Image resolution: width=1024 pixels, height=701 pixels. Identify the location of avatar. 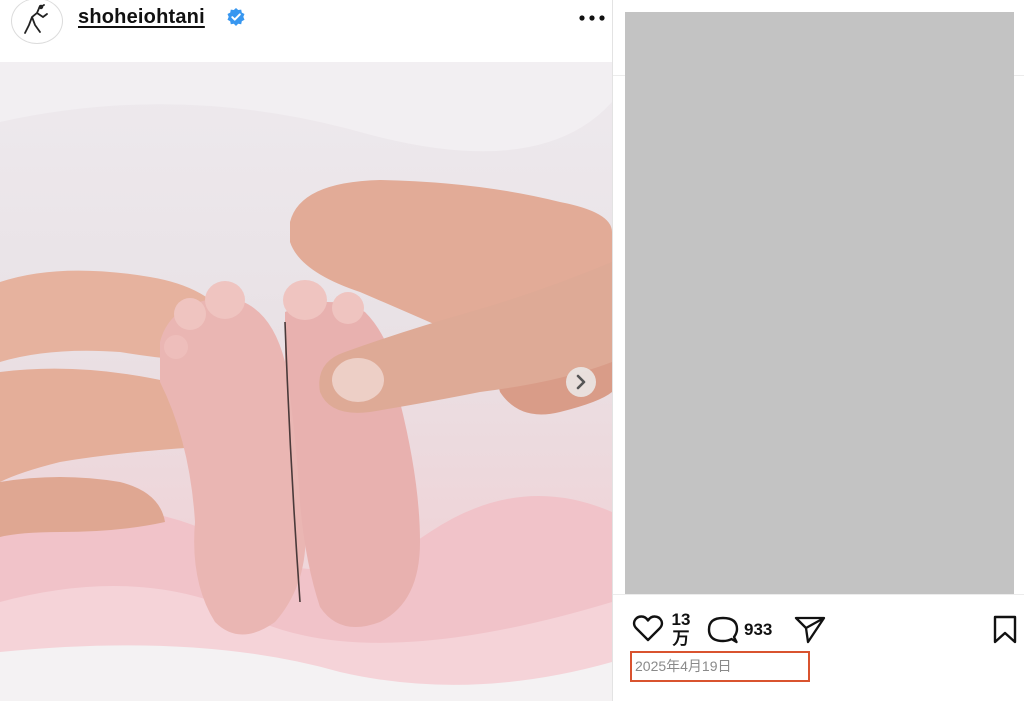
(37, 22).